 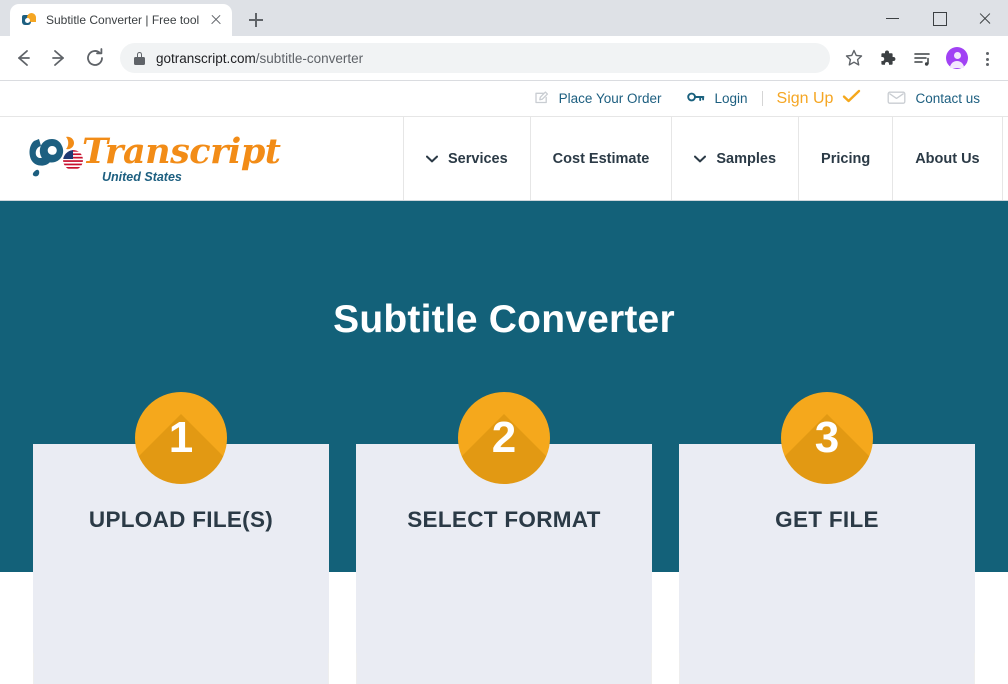 What do you see at coordinates (888, 58) in the screenshot?
I see `extensions-puzzle-icon` at bounding box center [888, 58].